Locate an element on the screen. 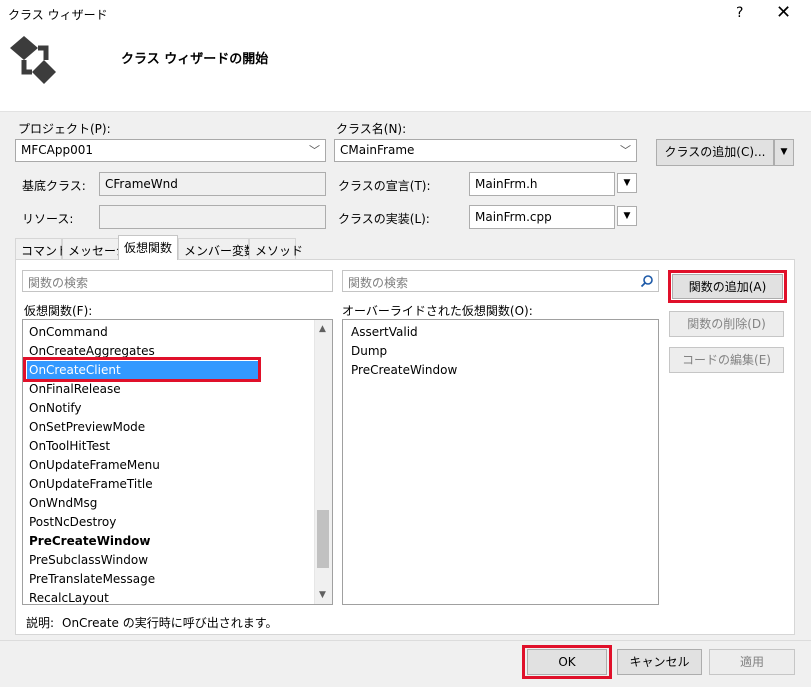 This screenshot has width=811, height=687. list-item: OnToolHitTest is located at coordinates (66, 446).